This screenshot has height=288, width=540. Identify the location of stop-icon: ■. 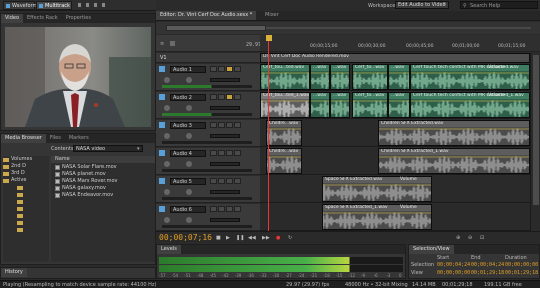
(218, 238).